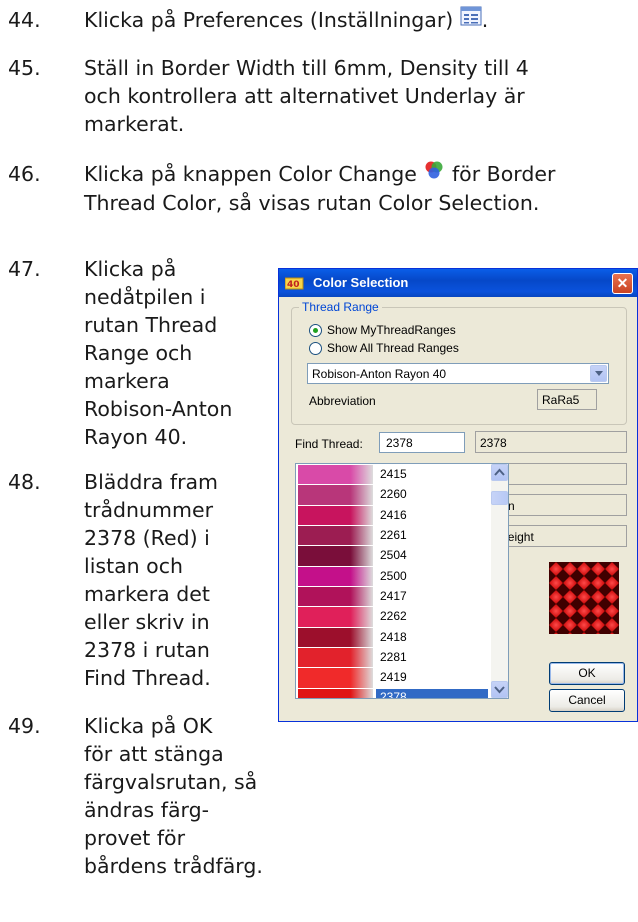  I want to click on app-icon: 40, so click(294, 283).